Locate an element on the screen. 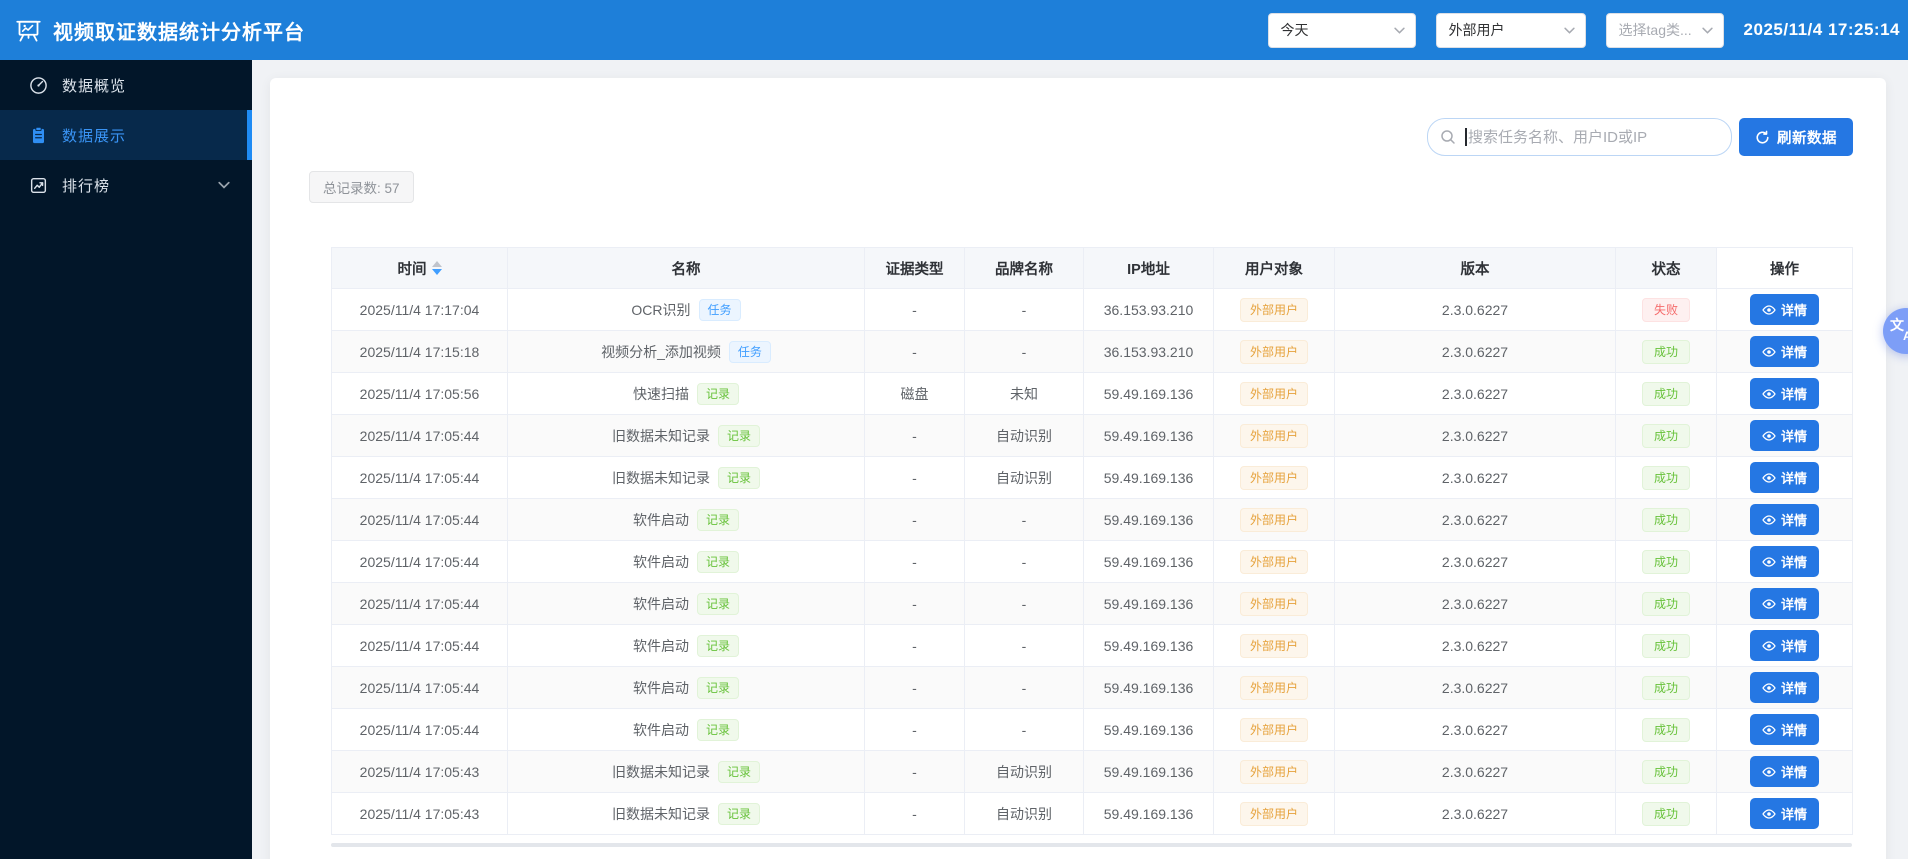 The width and height of the screenshot is (1908, 859). brand-cell: 自动识别 is located at coordinates (1024, 813).